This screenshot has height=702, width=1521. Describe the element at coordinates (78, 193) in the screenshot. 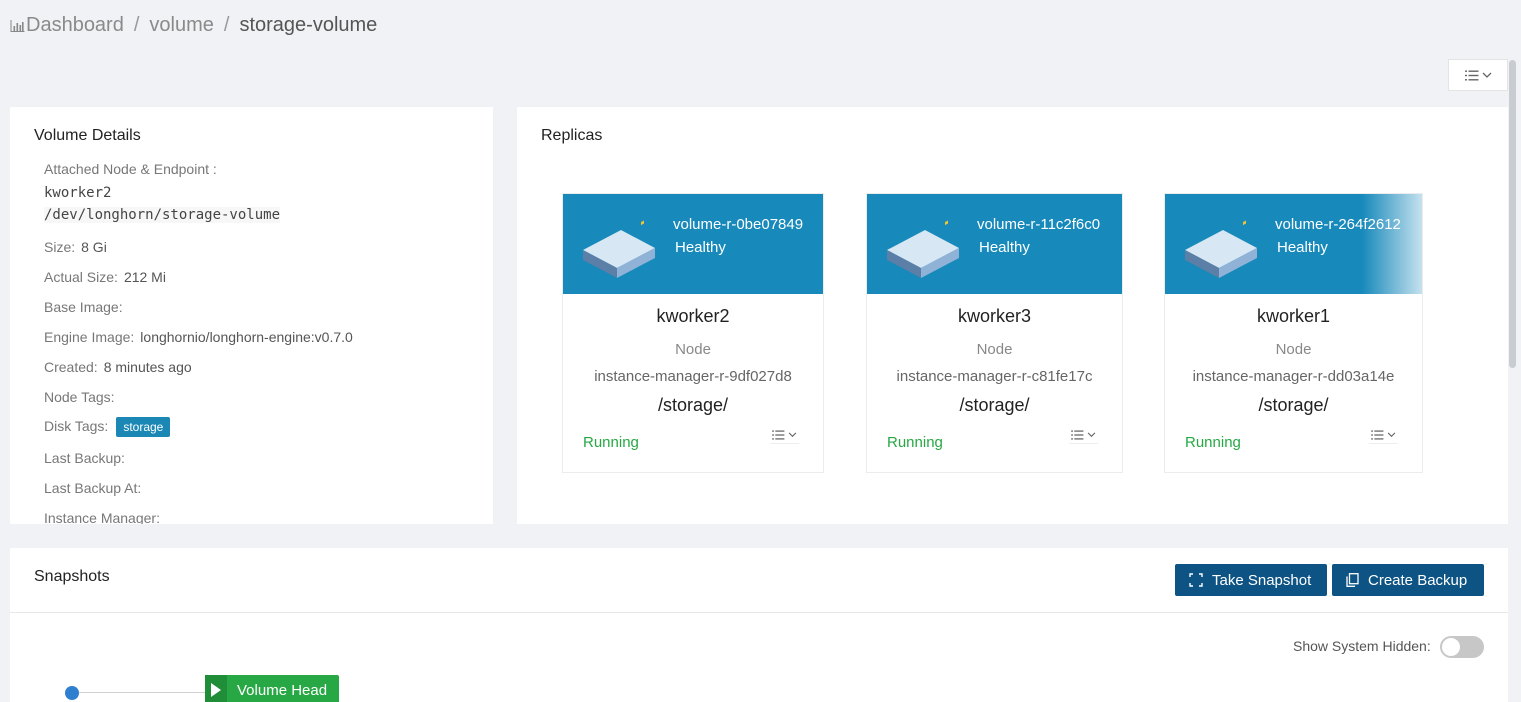

I see `attached-node: kworker2` at that location.